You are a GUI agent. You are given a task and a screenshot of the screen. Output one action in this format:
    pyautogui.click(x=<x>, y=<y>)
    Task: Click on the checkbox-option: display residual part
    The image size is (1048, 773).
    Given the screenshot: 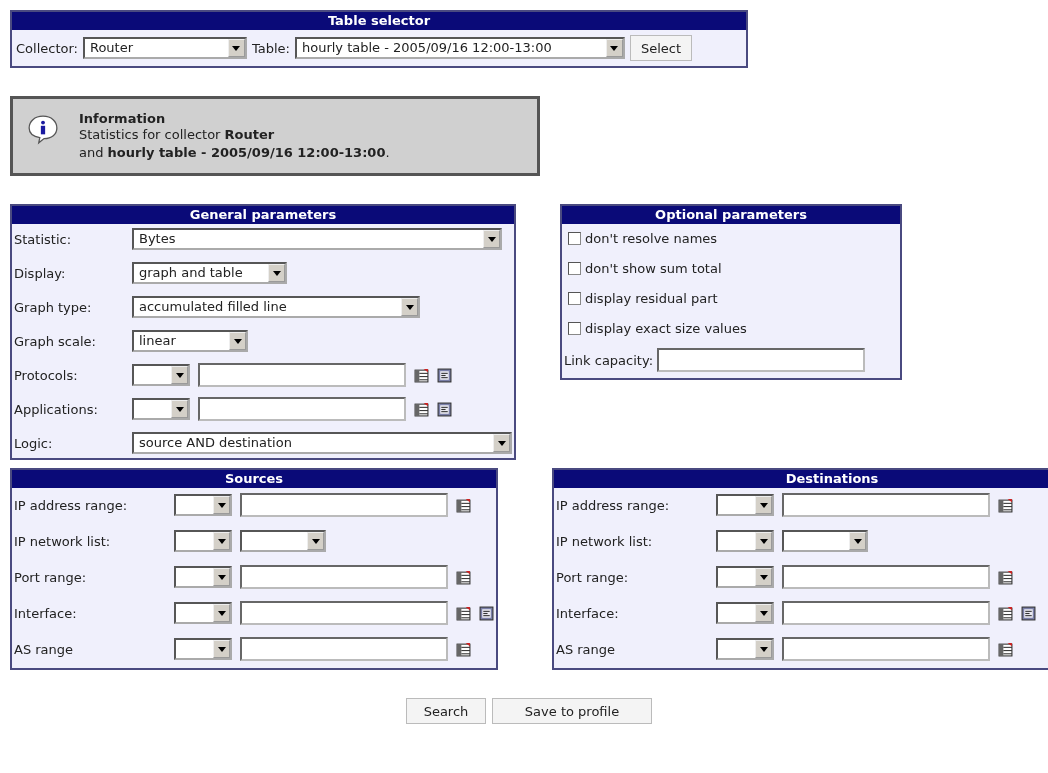 What is the action you would take?
    pyautogui.click(x=731, y=299)
    